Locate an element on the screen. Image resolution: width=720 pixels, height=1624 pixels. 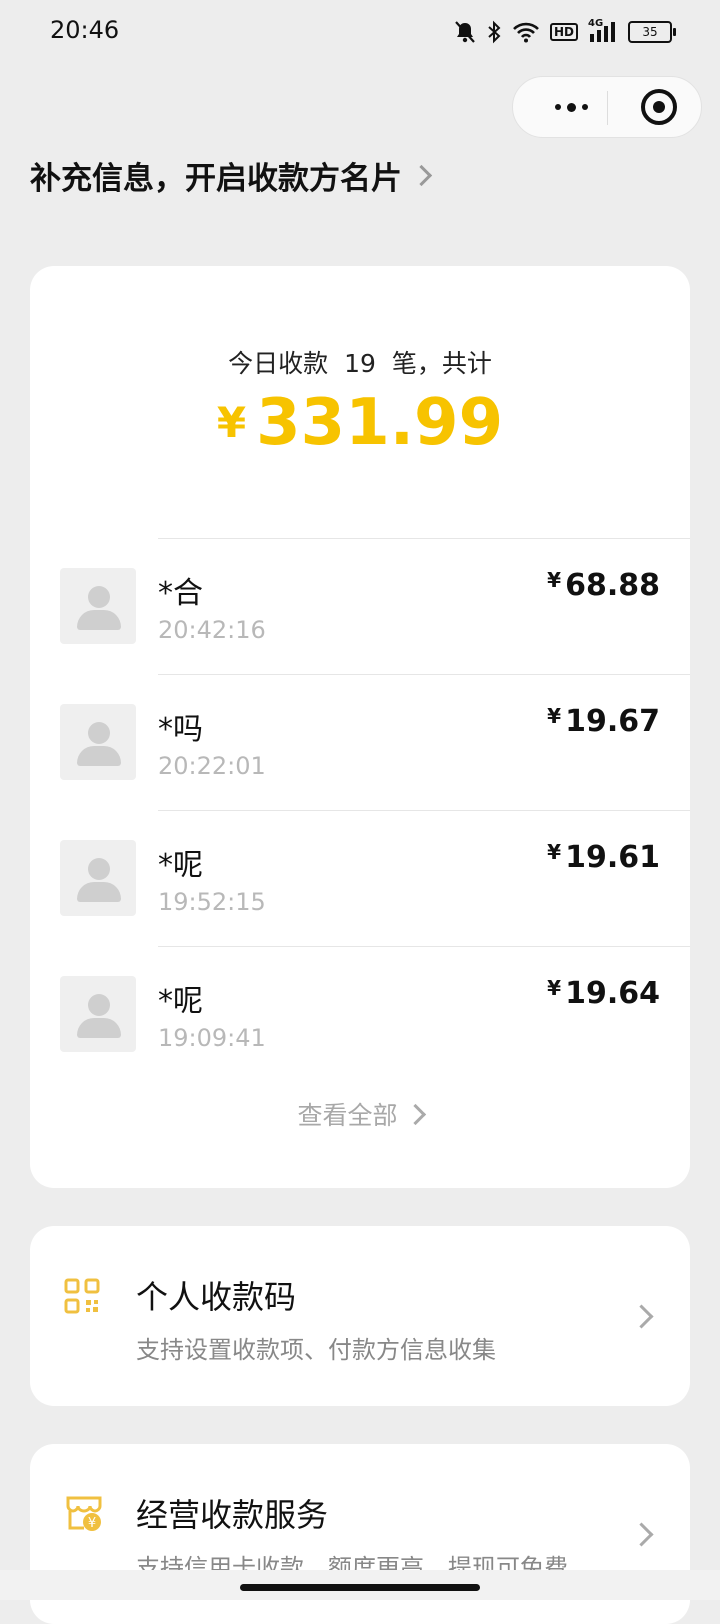
payee-card-link: 补充信息，开启收款方名片 is located at coordinates (231, 175).